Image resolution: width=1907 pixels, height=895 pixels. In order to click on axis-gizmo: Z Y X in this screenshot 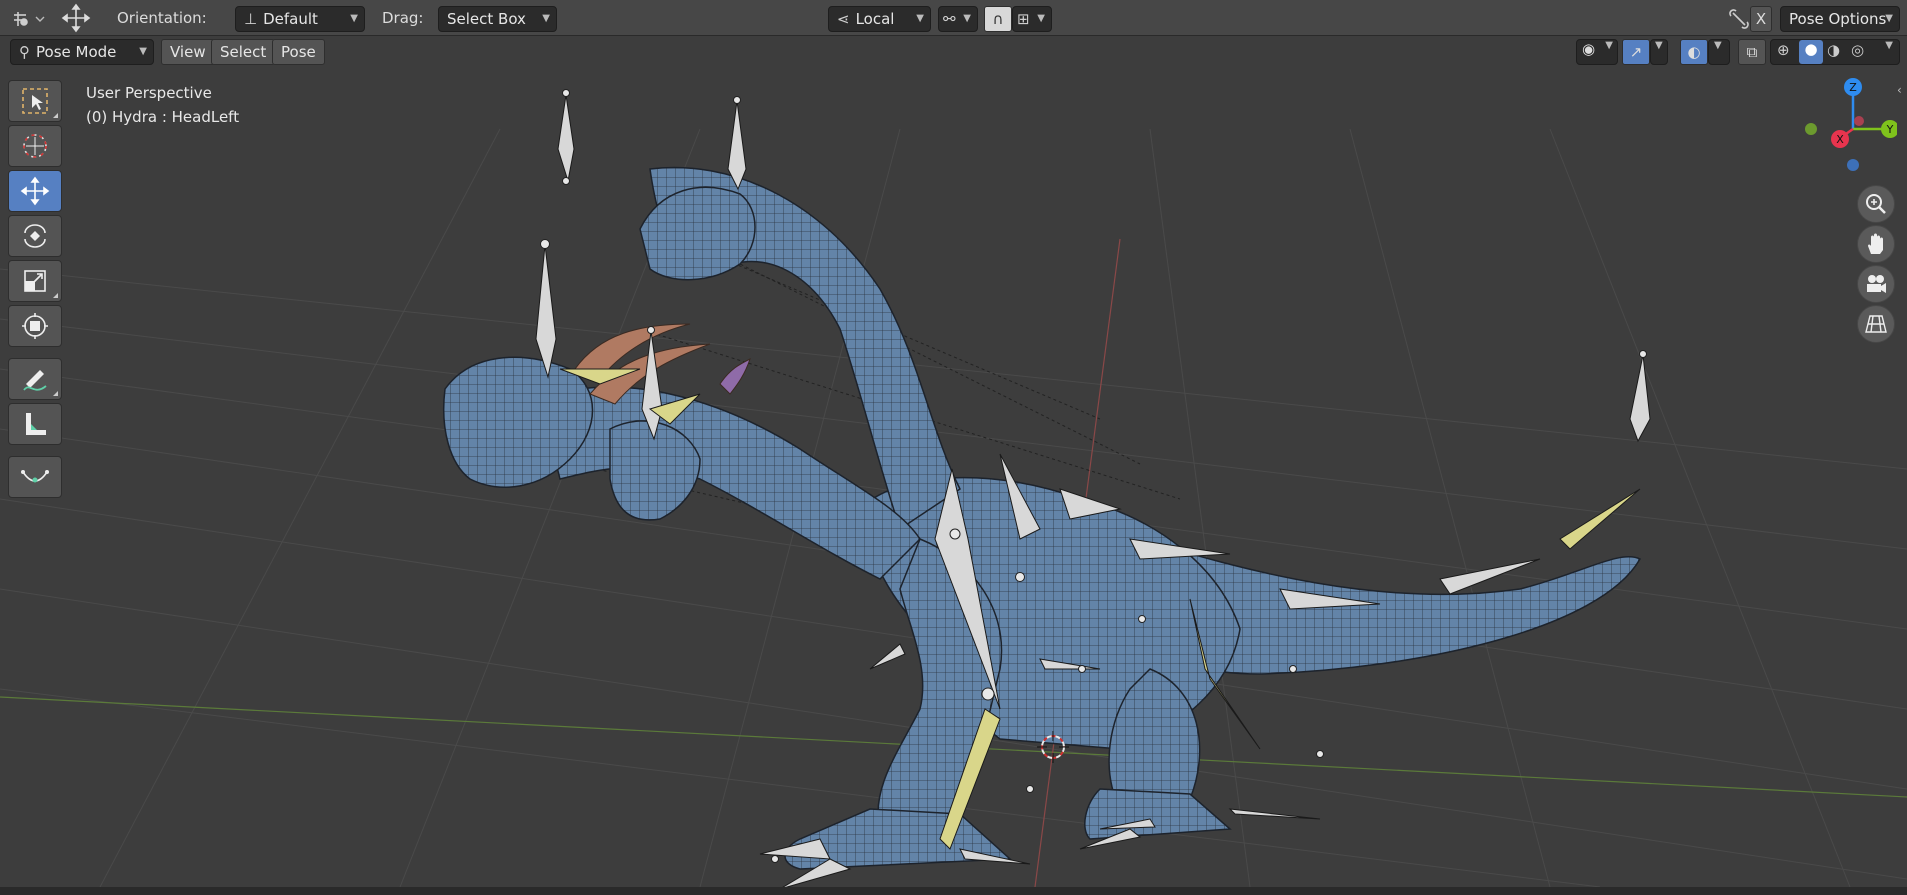, I will do `click(1838, 124)`.